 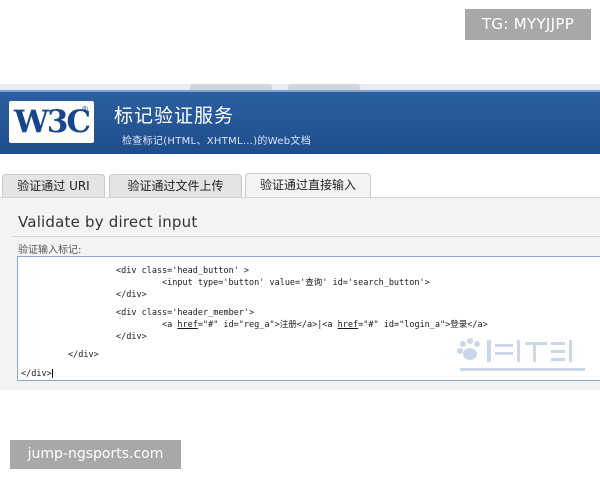 I want to click on code-line: <div class='head_button' >, so click(x=182, y=271).